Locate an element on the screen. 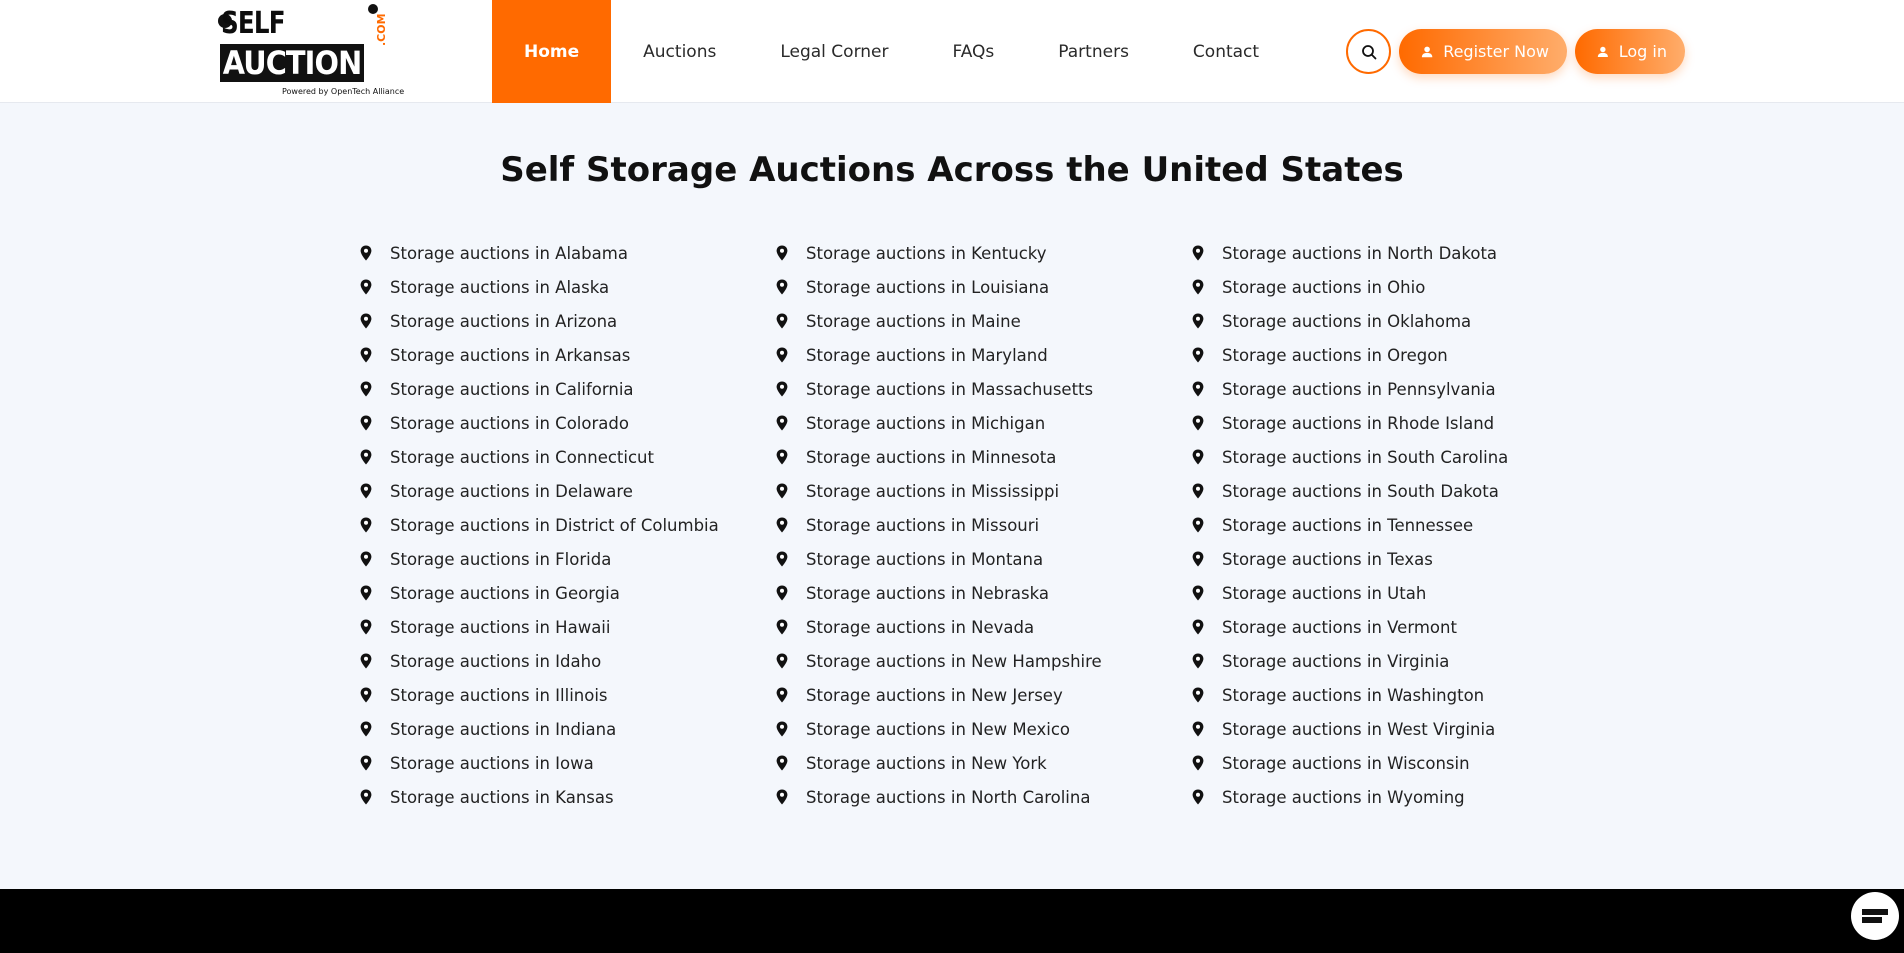  state-link: Storage auctions in Arizona is located at coordinates (539, 321).